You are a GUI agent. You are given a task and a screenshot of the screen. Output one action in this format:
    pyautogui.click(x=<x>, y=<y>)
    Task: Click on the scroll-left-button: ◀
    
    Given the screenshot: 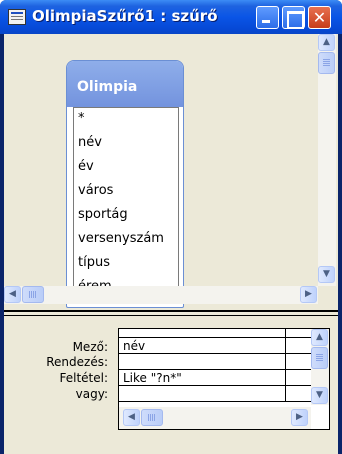 What is the action you would take?
    pyautogui.click(x=12, y=294)
    